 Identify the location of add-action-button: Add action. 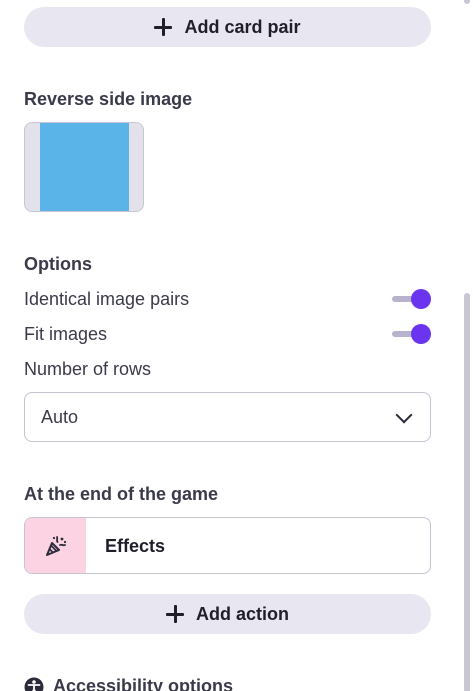
(227, 614).